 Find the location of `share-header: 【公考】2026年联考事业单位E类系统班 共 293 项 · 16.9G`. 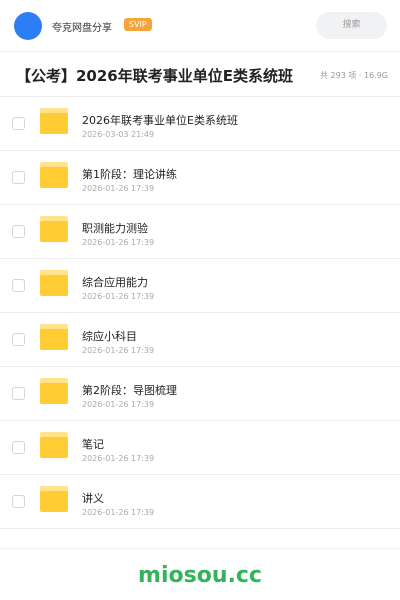

share-header: 【公考】2026年联考事业单位E类系统班 共 293 项 · 16.9G is located at coordinates (200, 75).